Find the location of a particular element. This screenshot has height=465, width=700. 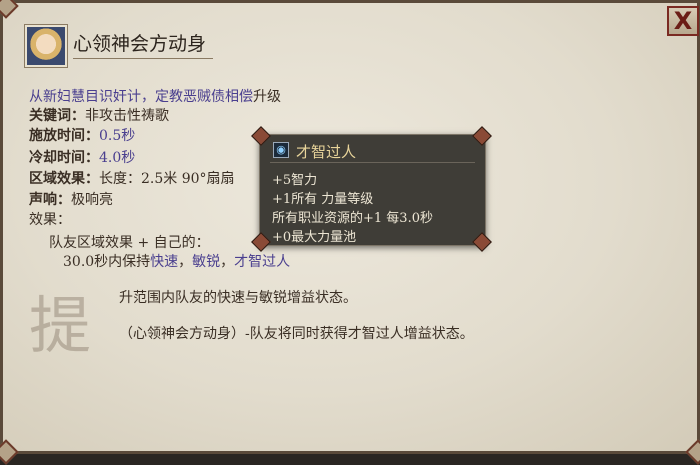

tooltip-line: +1所有 力量等级 is located at coordinates (323, 199).